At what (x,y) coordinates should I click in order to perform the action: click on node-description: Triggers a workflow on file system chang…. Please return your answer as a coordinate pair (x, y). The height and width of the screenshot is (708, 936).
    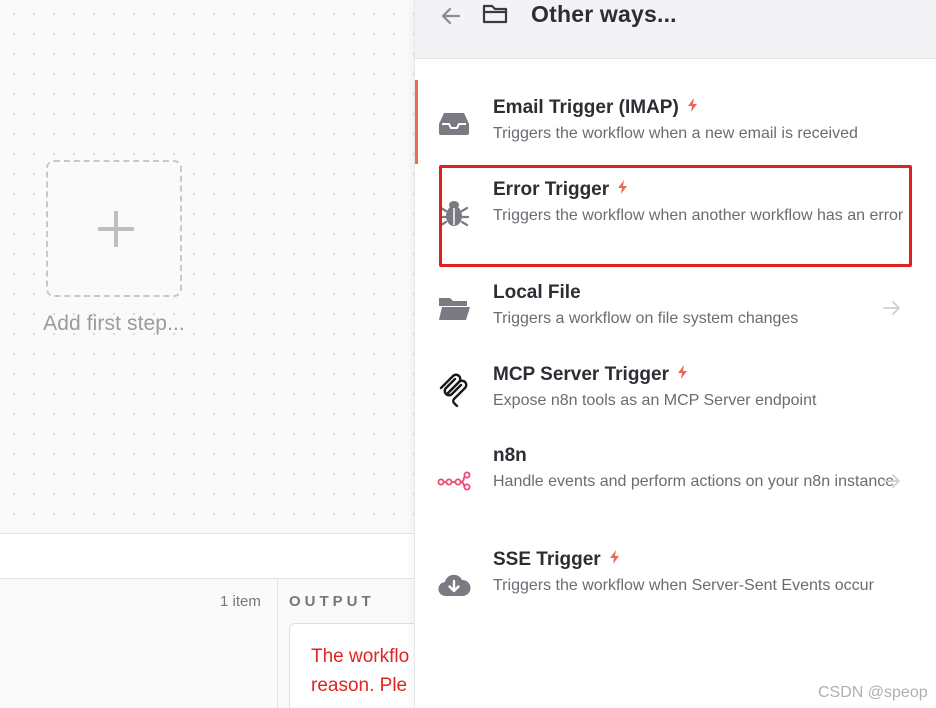
    Looking at the image, I should click on (646, 318).